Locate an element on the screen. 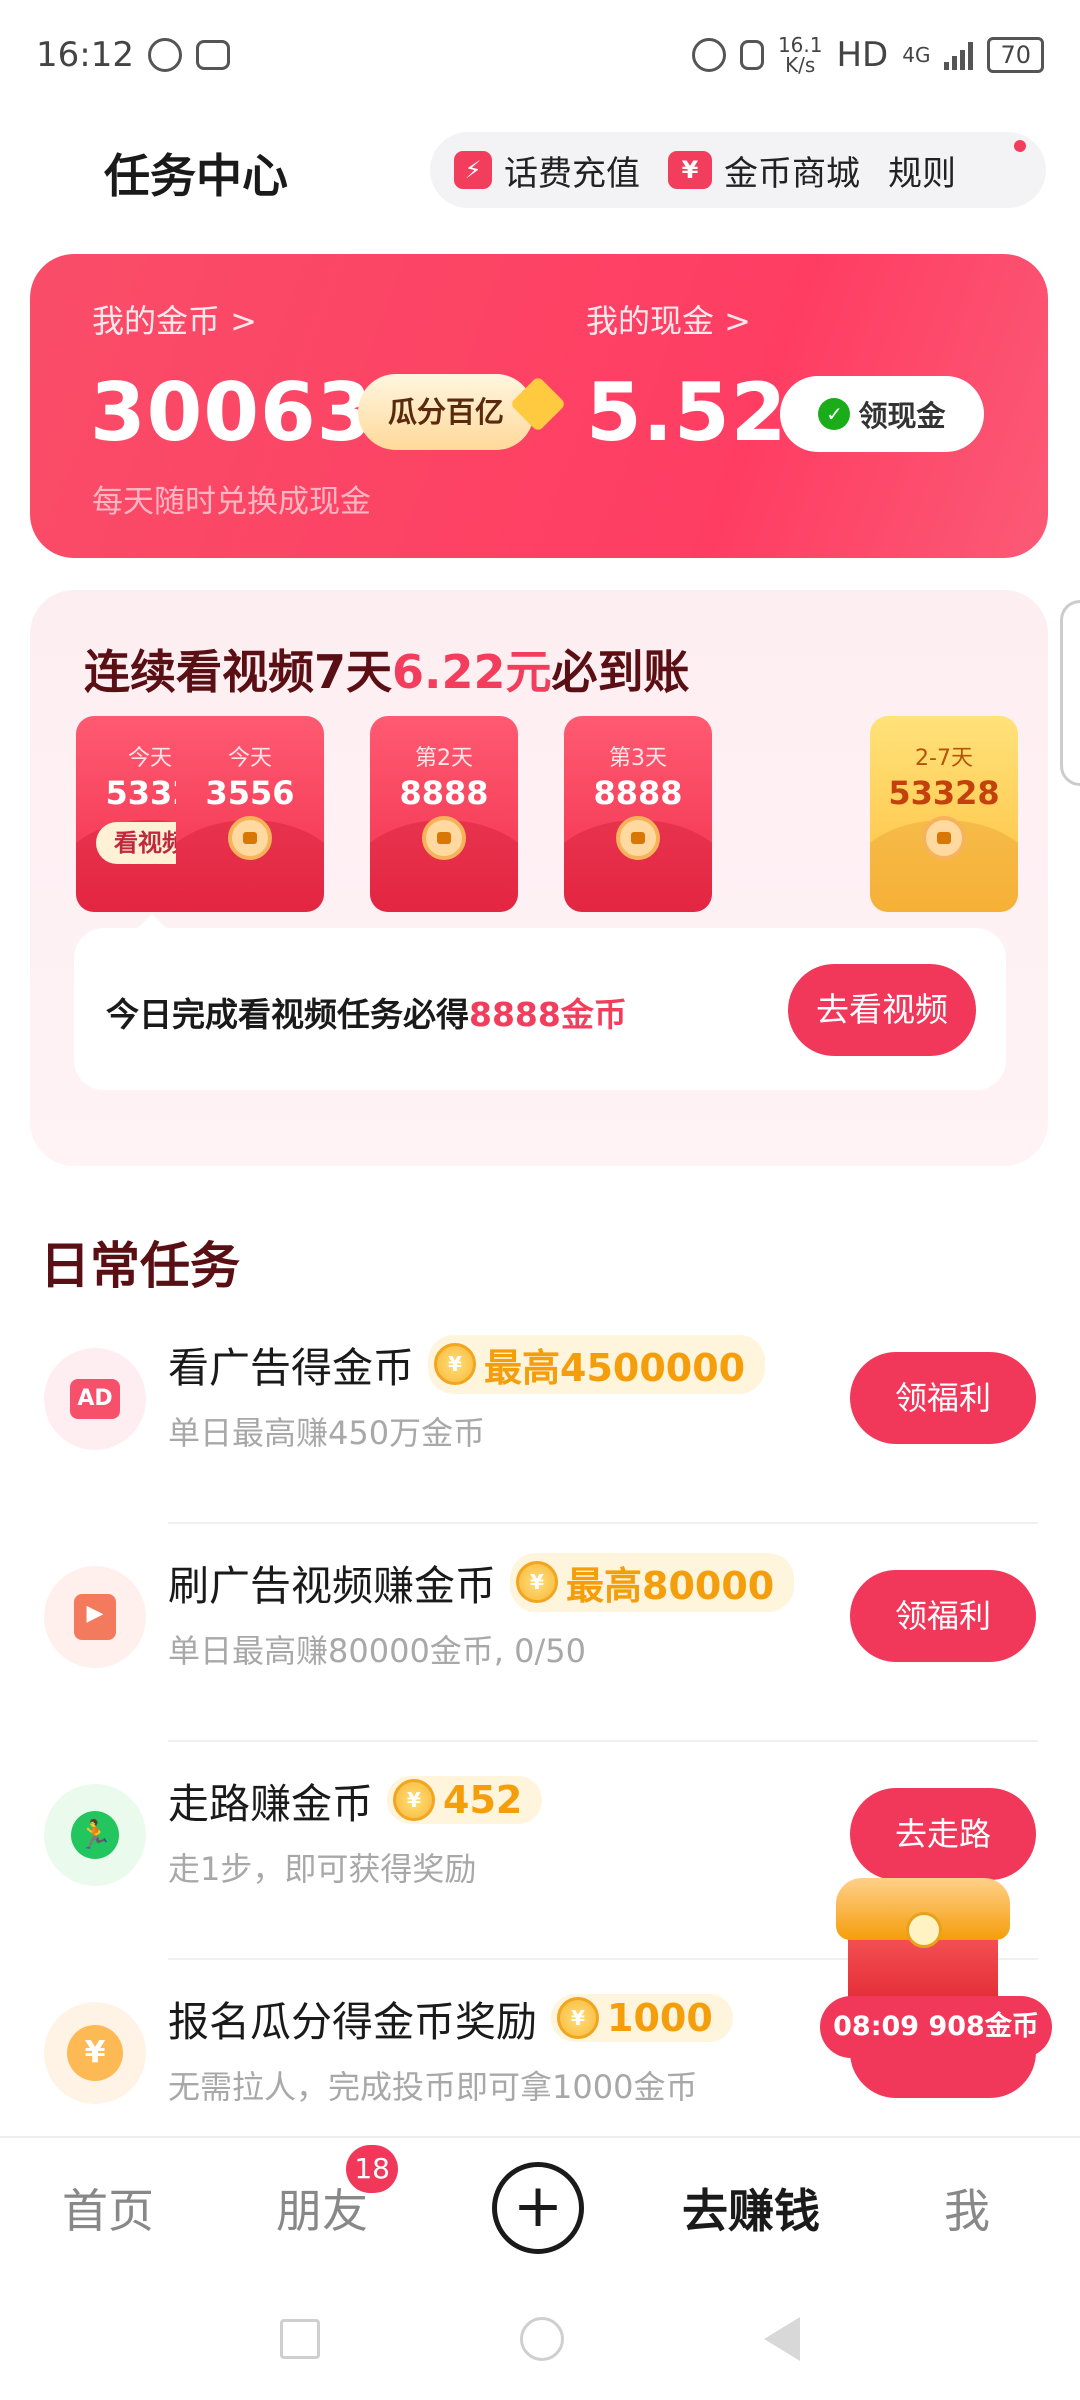 The image size is (1080, 2400). friends-badge: 18 is located at coordinates (372, 2169).